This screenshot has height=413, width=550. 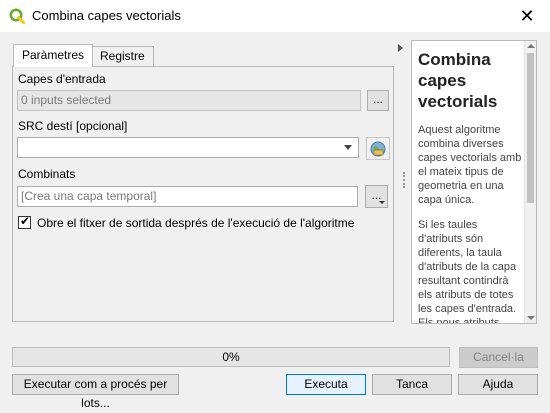 I want to click on progress-text: 0%, so click(x=231, y=357).